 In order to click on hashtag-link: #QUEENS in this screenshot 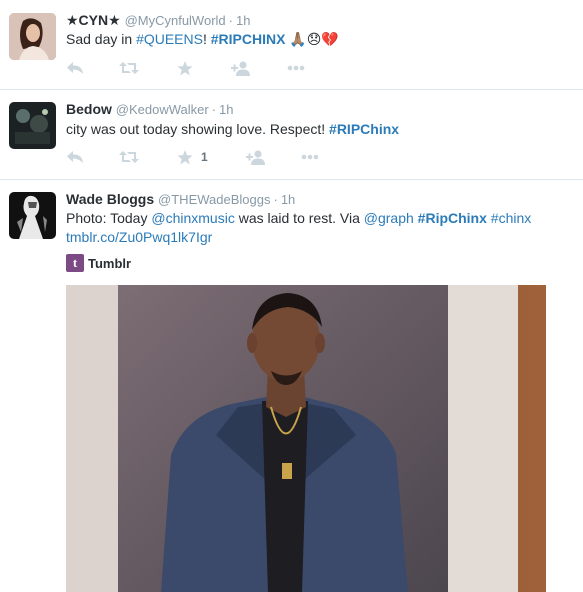, I will do `click(169, 39)`.